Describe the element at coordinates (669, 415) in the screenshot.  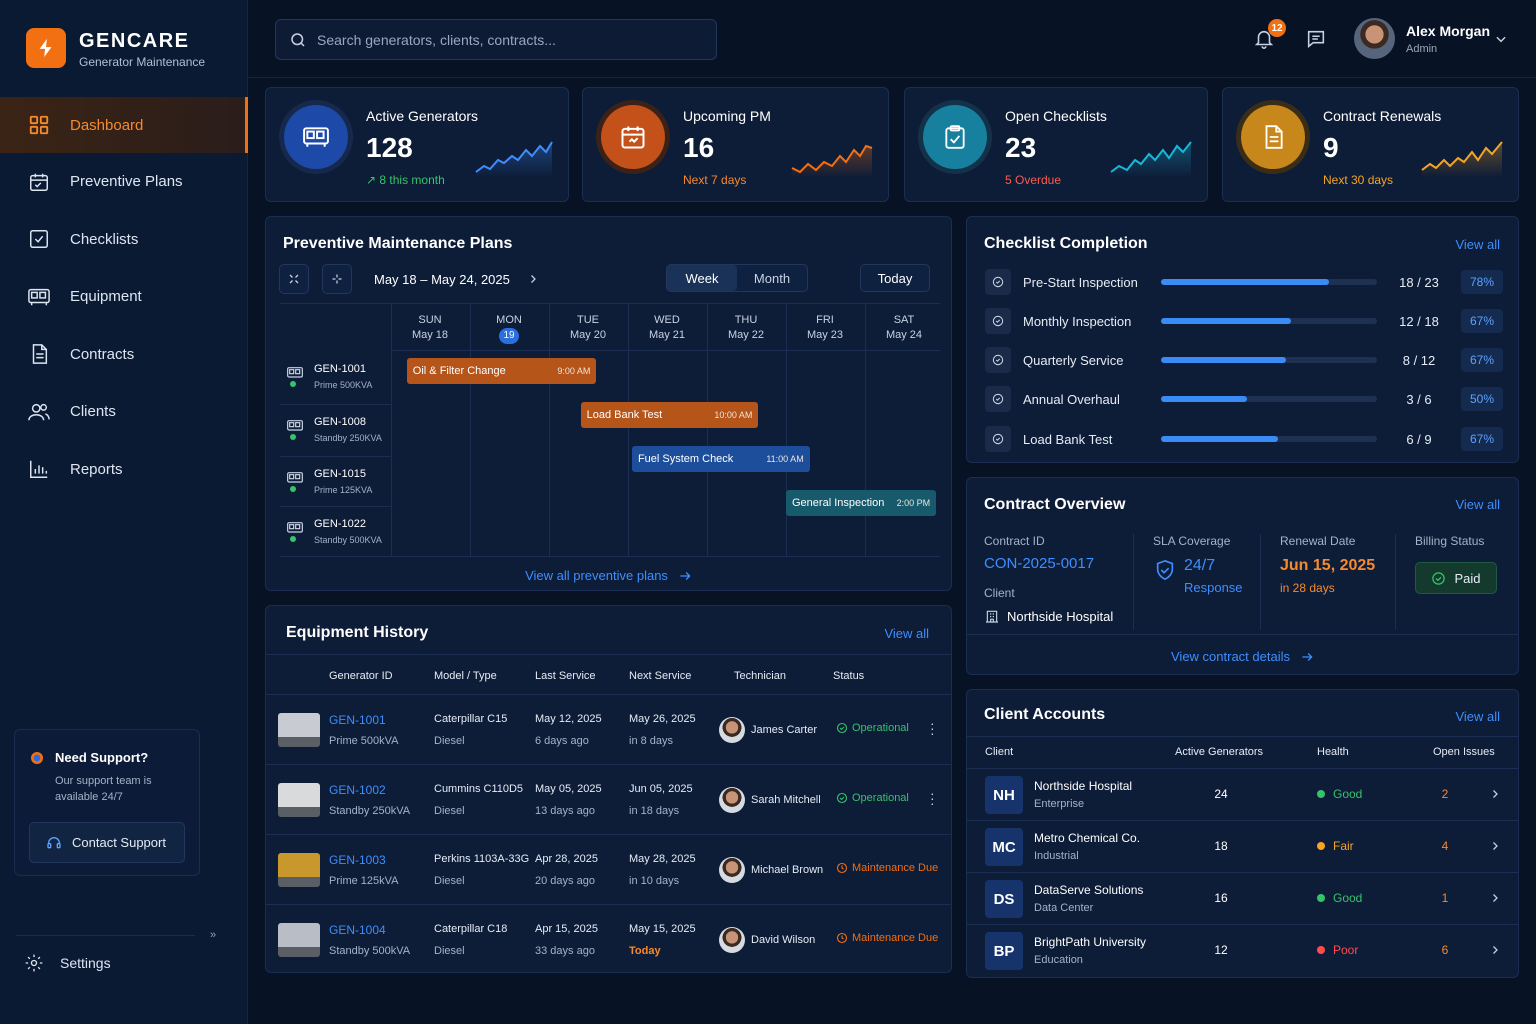
I see `pm-task-bar: Load Bank Test 10:00 AM` at that location.